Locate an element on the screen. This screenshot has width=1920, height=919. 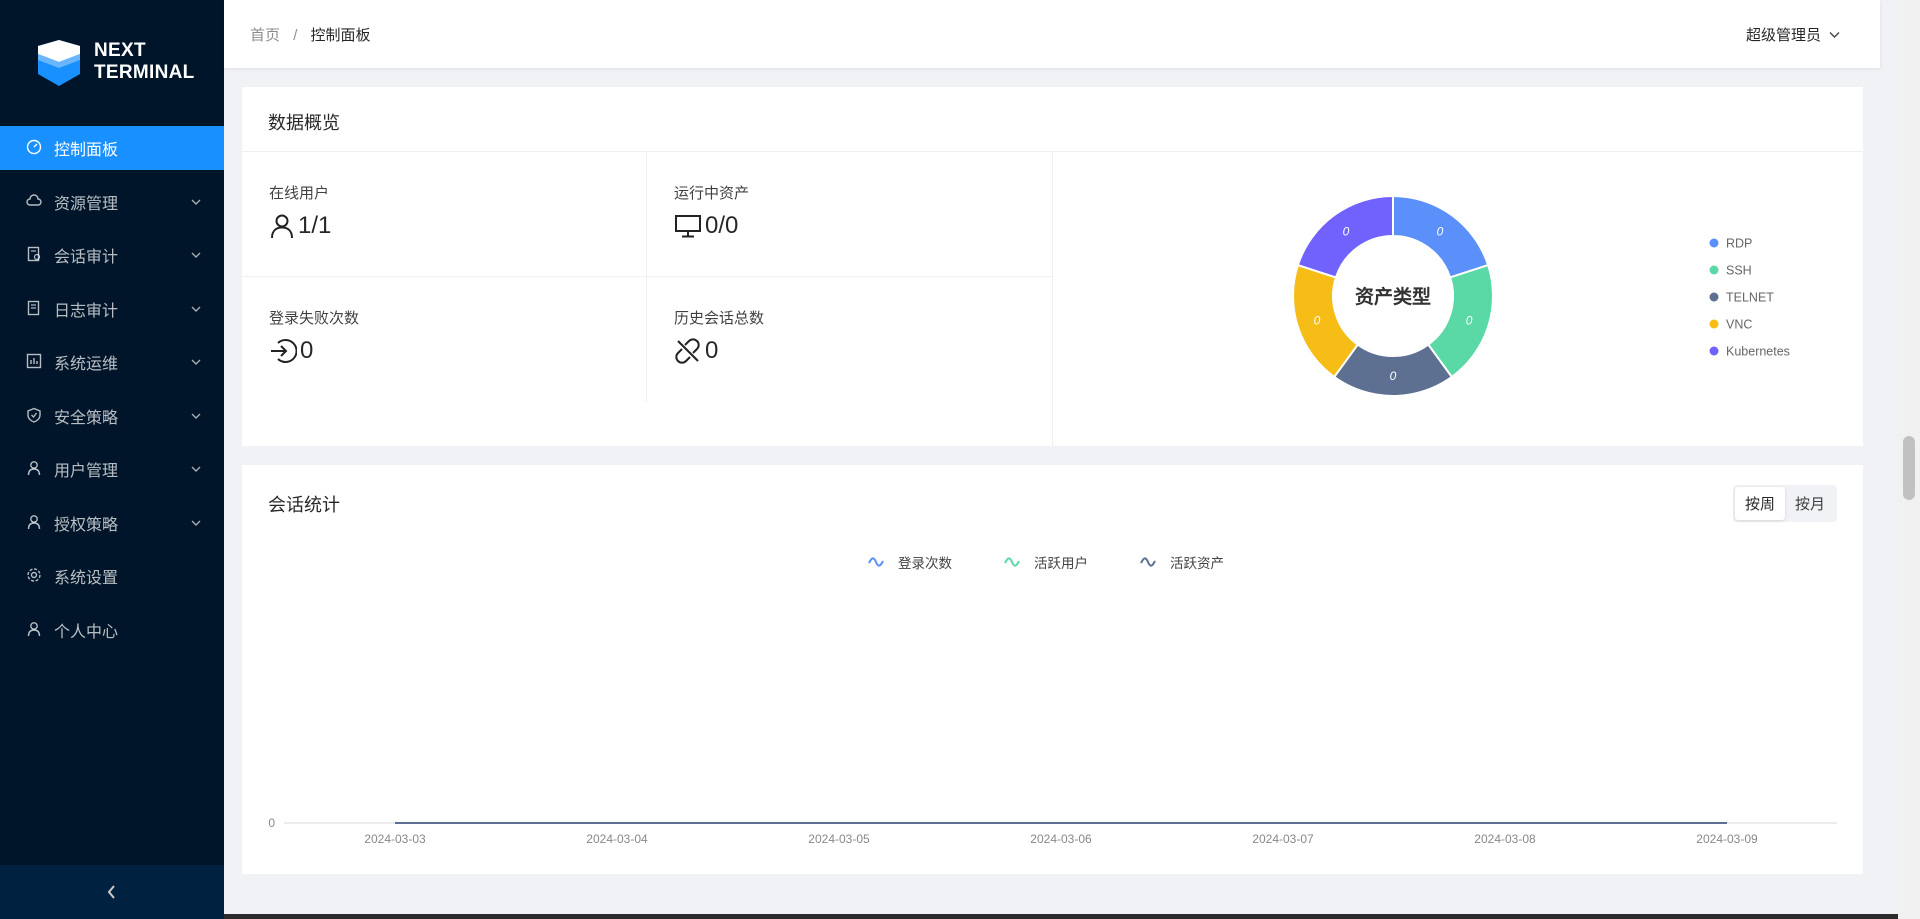
sidebar-item-label: 个人中心 is located at coordinates (86, 632).